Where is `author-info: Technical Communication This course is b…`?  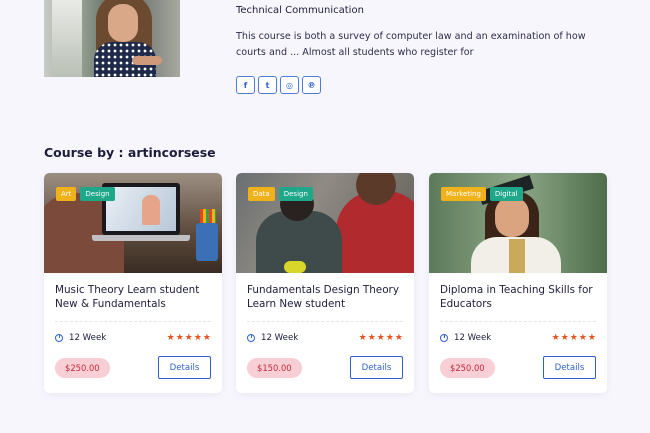 author-info: Technical Communication This course is b… is located at coordinates (426, 32).